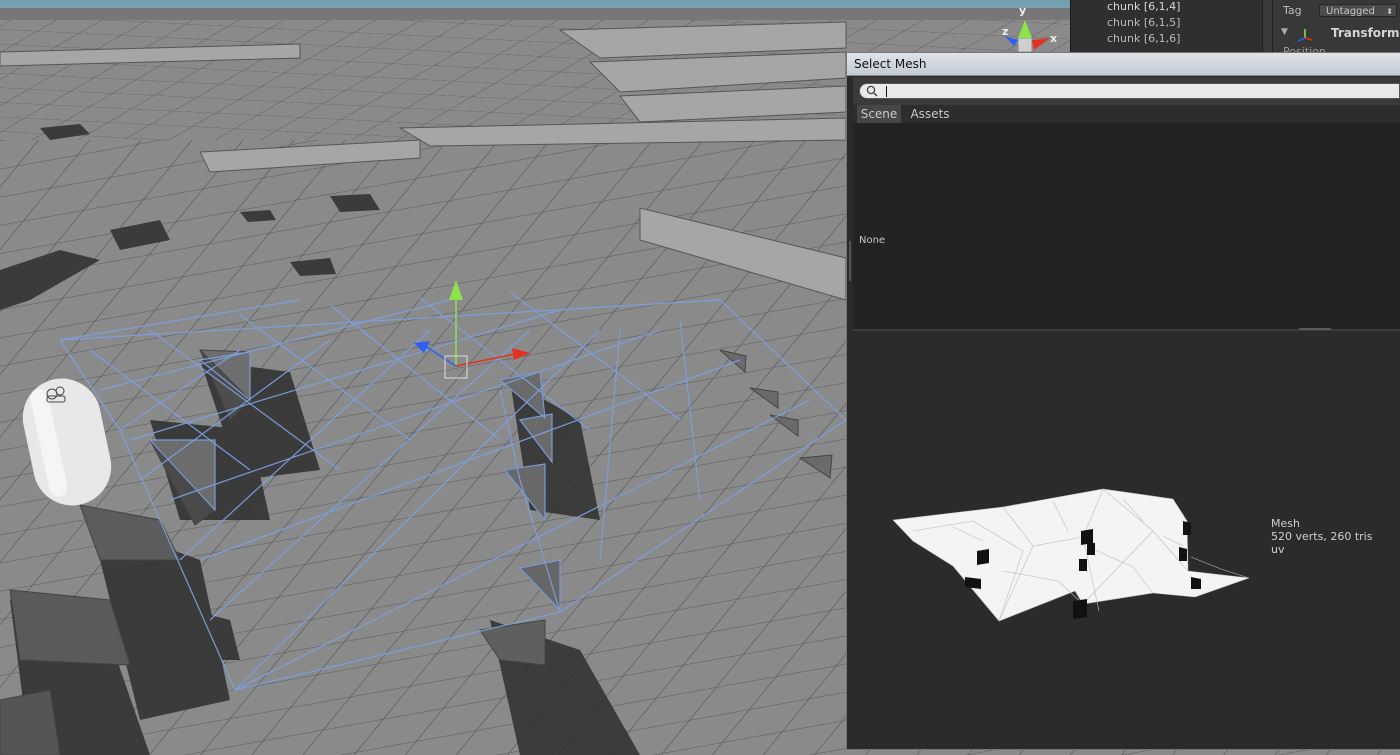 The height and width of the screenshot is (755, 1400). Describe the element at coordinates (1123, 64) in the screenshot. I see `window-titlebar: Select Mesh` at that location.